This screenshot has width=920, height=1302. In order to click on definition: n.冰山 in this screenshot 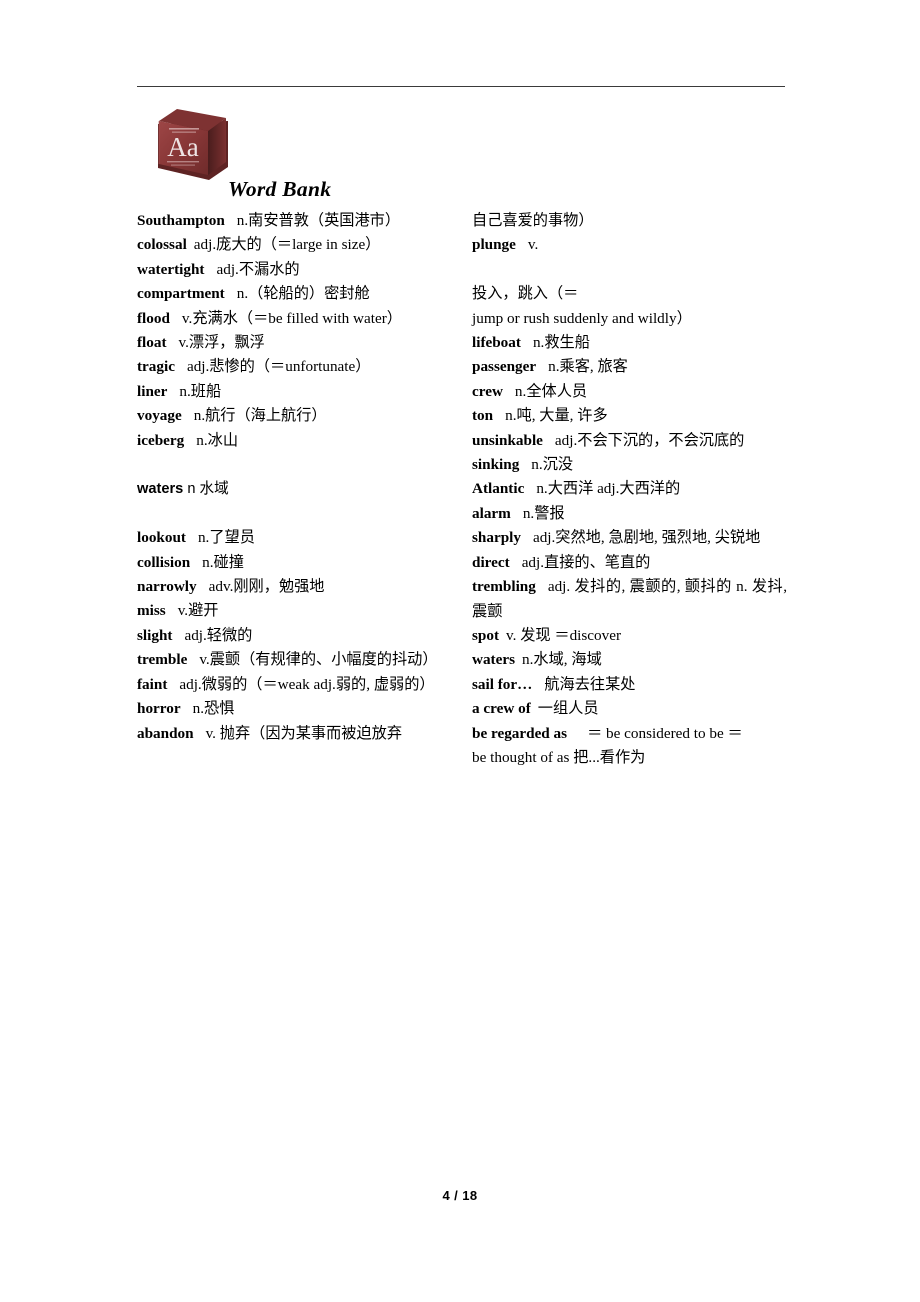, I will do `click(217, 440)`.